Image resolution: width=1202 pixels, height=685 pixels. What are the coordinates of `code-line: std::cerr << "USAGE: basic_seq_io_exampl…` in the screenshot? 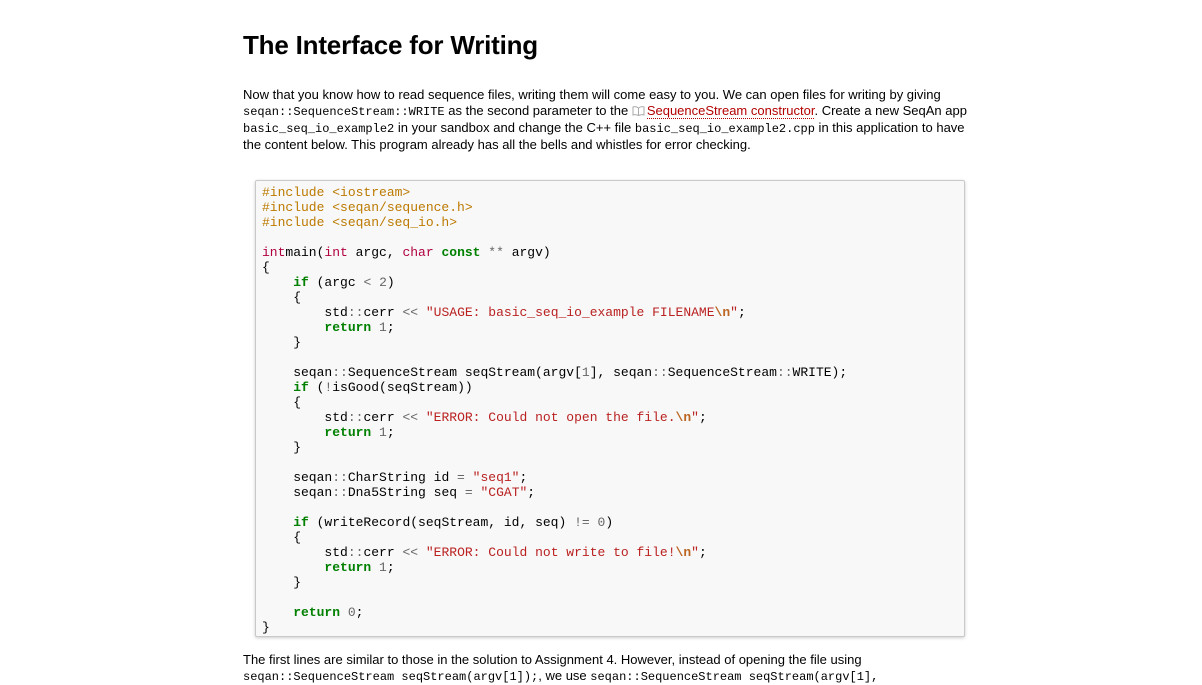 It's located at (554, 312).